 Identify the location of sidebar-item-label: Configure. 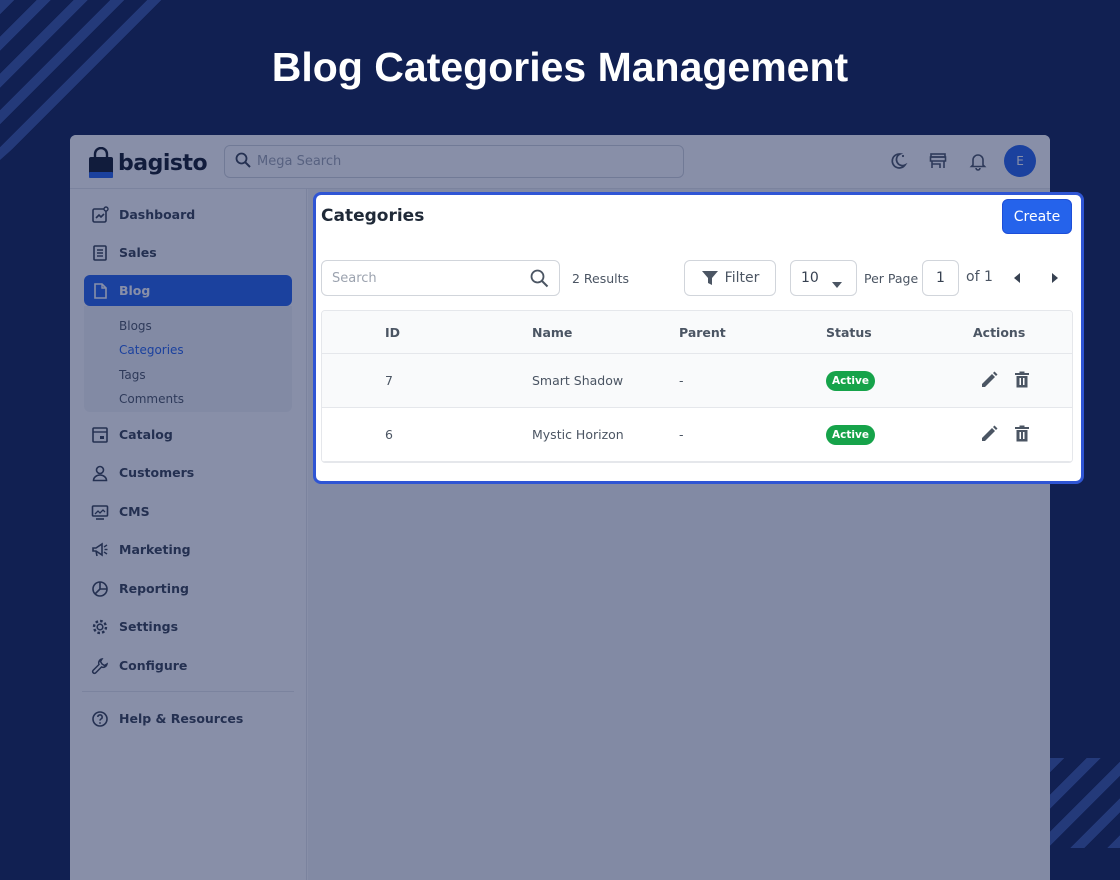
(153, 665).